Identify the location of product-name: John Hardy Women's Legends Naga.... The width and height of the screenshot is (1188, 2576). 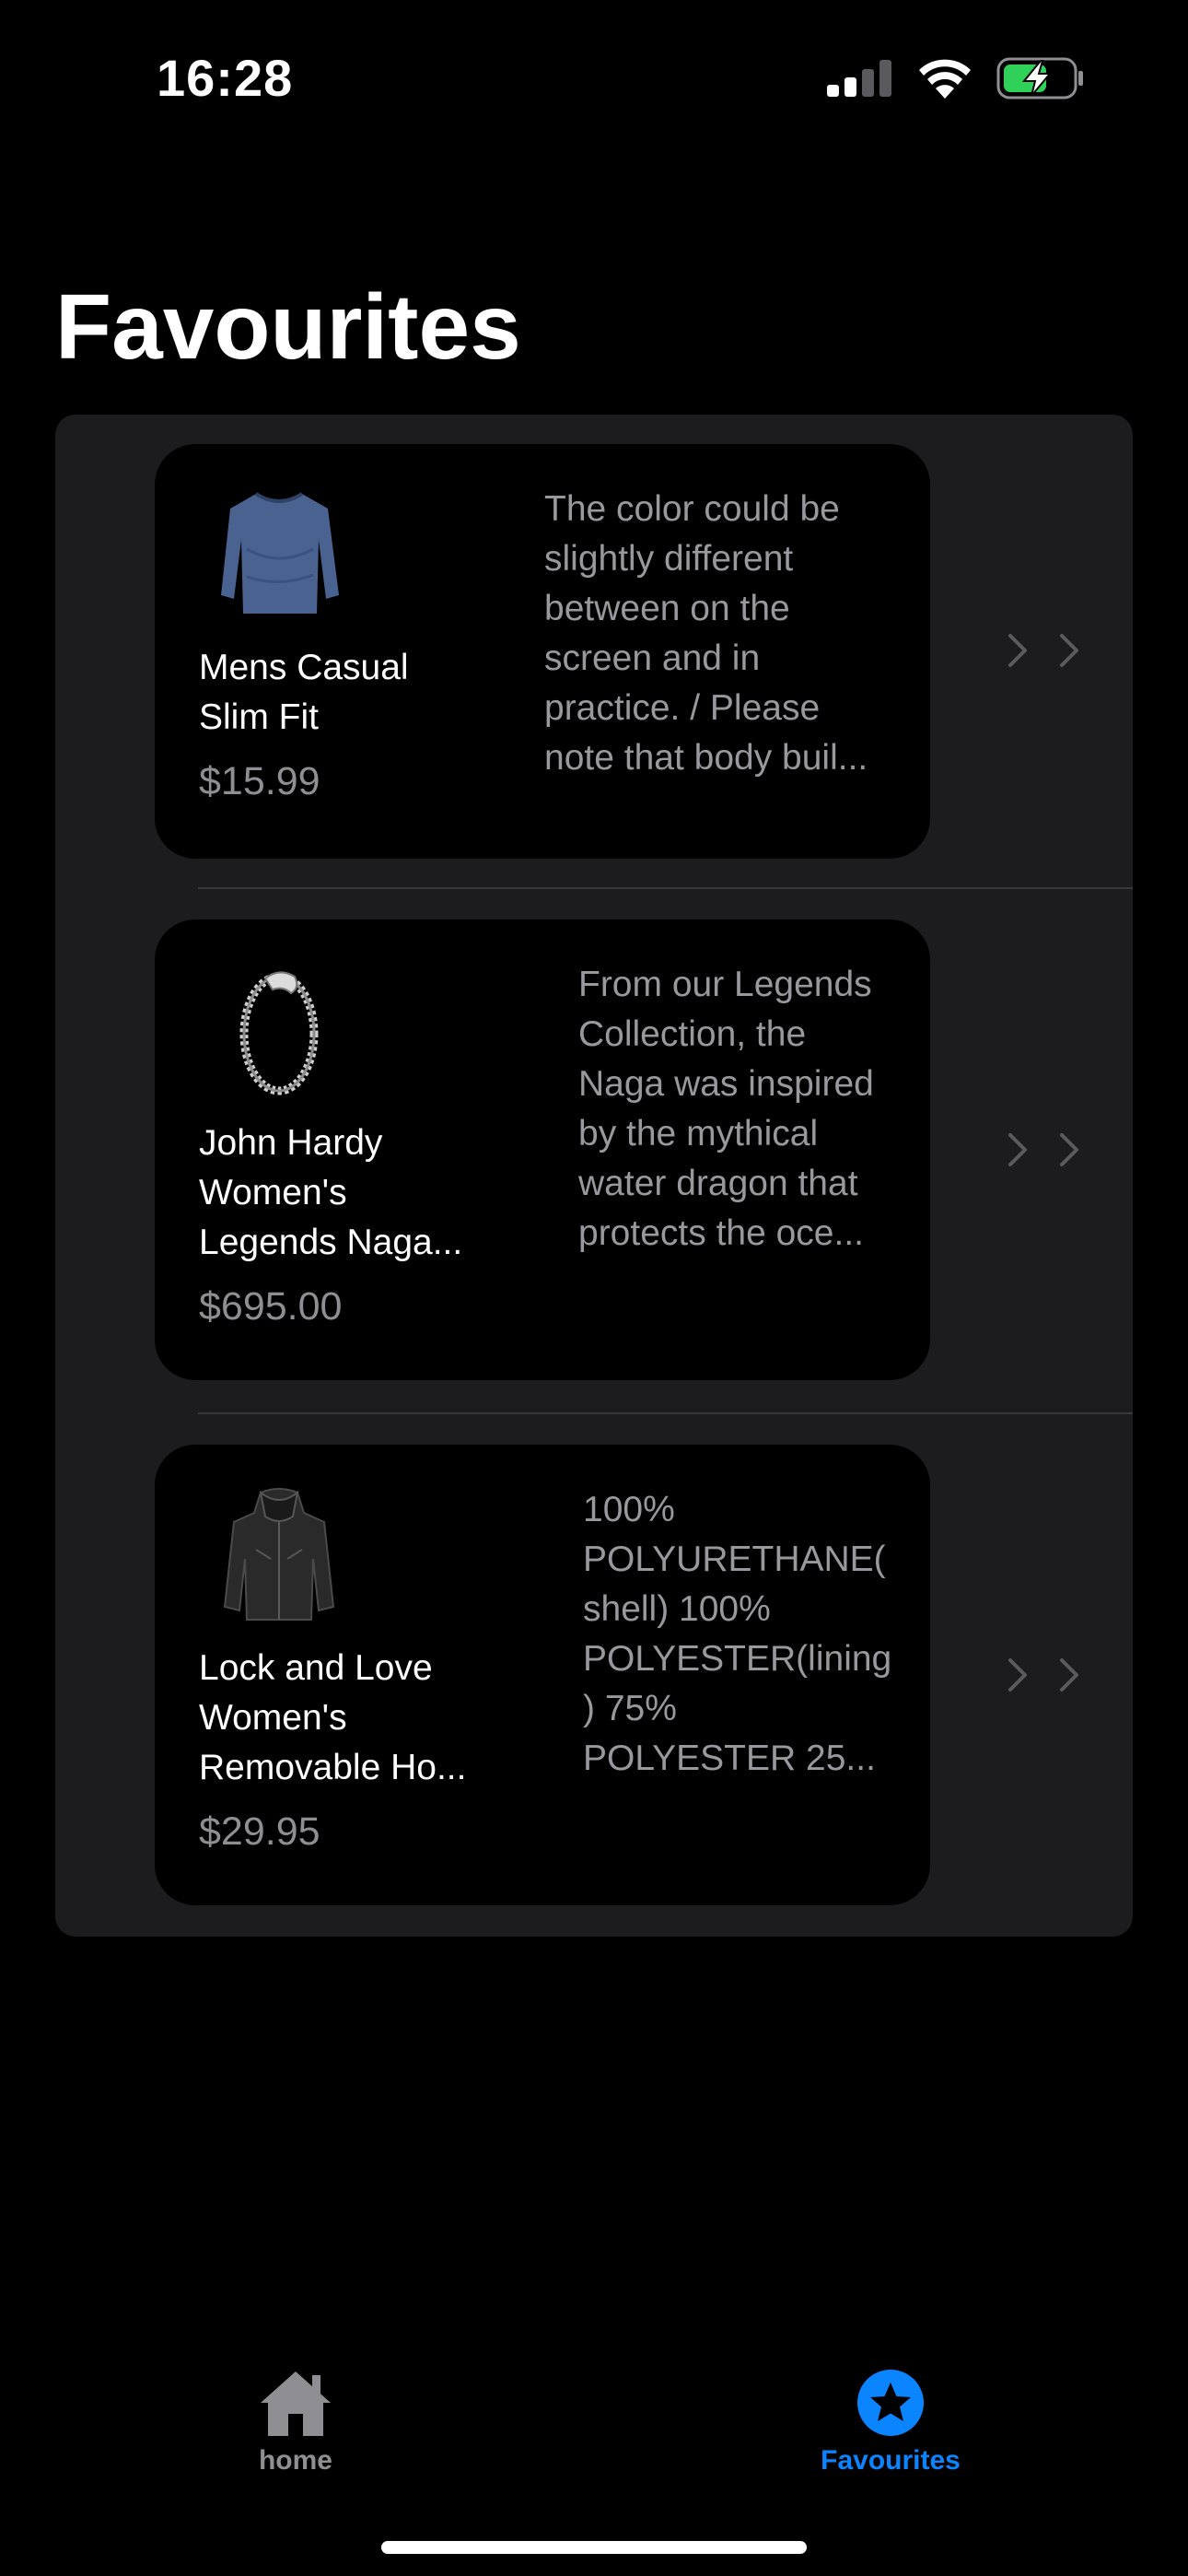
(331, 1192).